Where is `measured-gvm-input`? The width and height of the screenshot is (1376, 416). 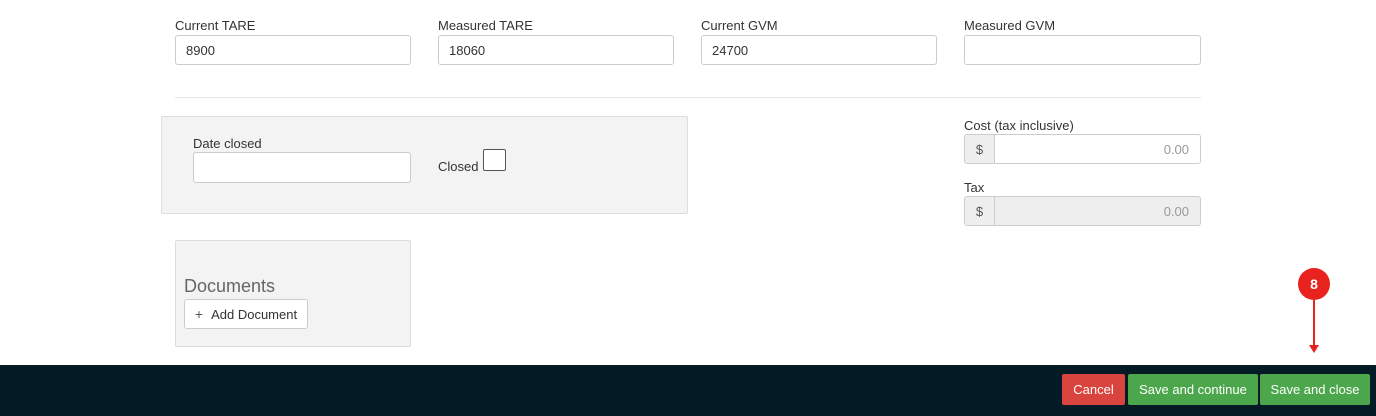 measured-gvm-input is located at coordinates (1082, 50).